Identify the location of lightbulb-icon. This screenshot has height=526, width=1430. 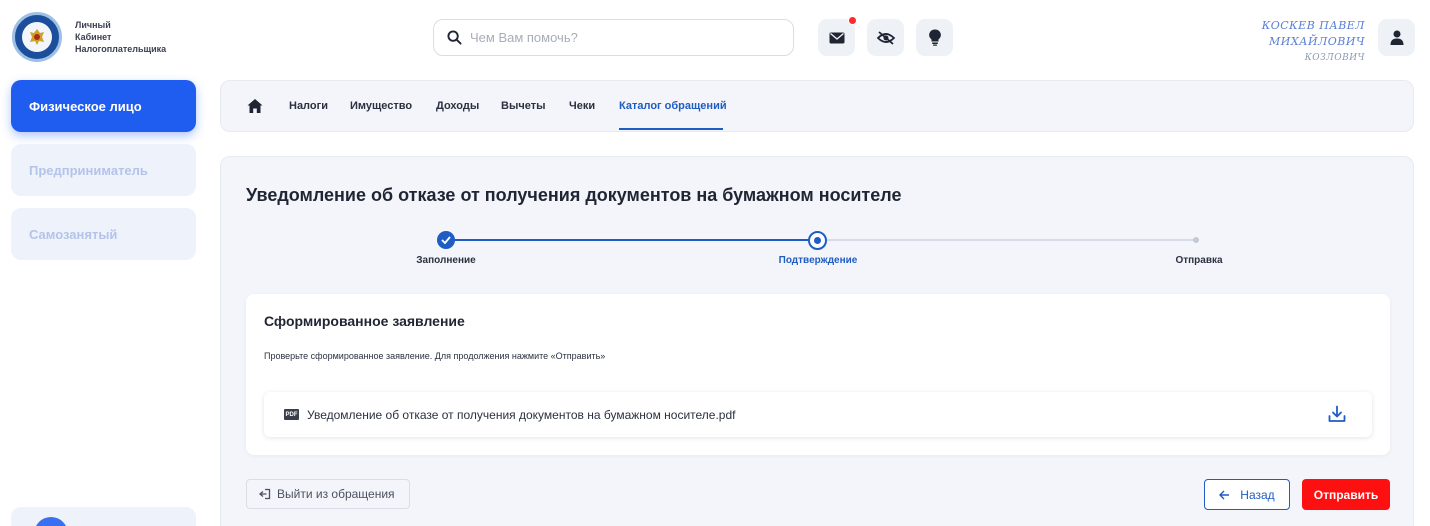
(934, 37).